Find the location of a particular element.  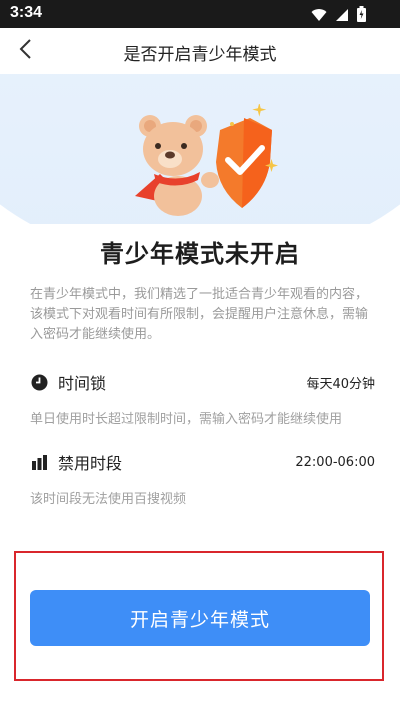

feature-description: 该时间段无法使用百搜视频 is located at coordinates (108, 499).